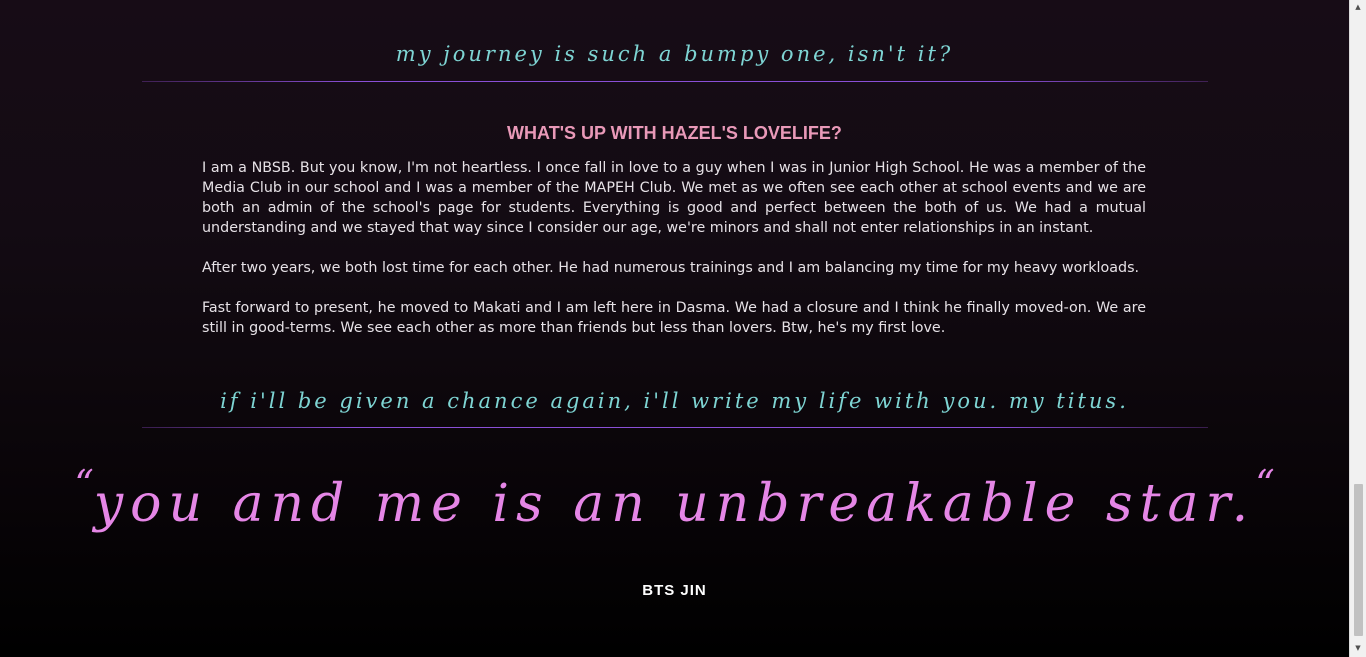  What do you see at coordinates (1357, 328) in the screenshot?
I see `vertical-scrollbar: ▲ ▼` at bounding box center [1357, 328].